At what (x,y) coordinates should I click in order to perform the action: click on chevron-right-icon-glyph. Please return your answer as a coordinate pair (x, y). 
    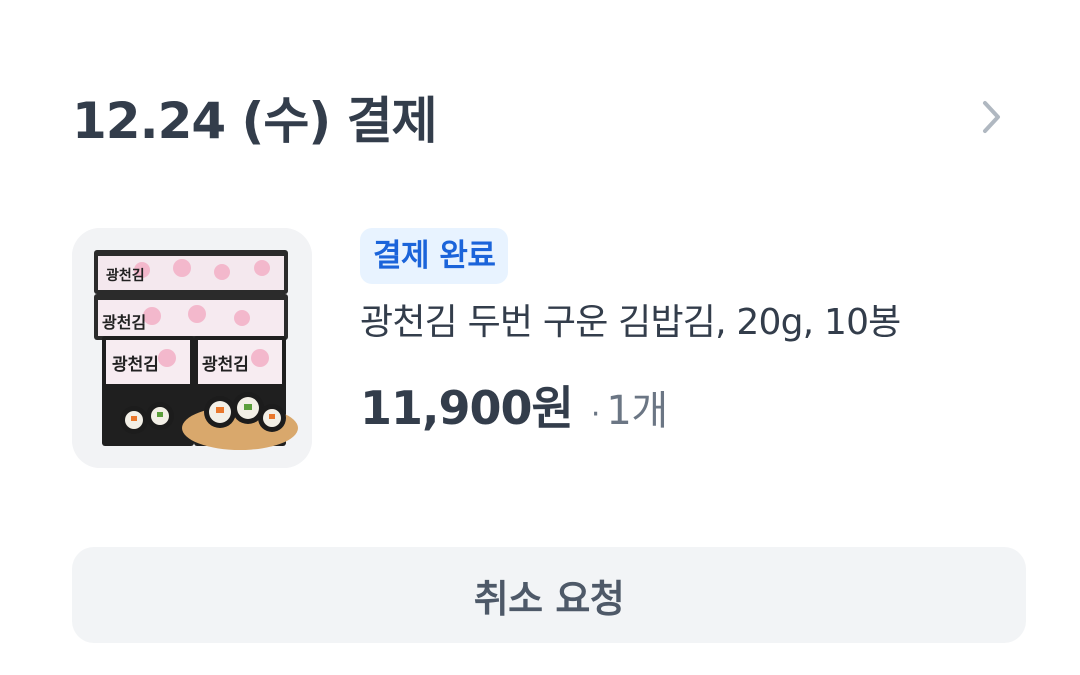
    Looking at the image, I should click on (991, 117).